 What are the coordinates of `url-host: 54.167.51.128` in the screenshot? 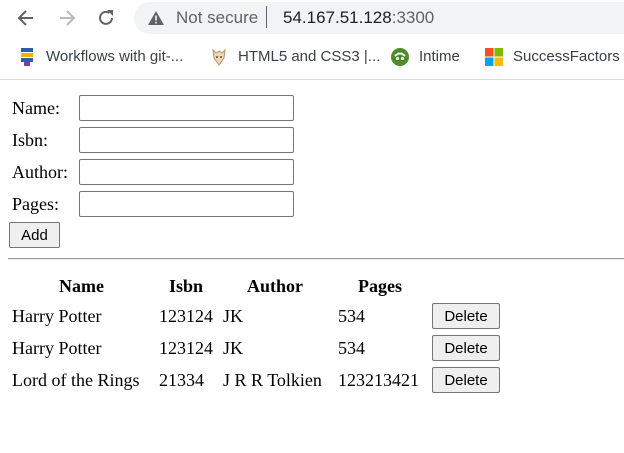 It's located at (337, 17).